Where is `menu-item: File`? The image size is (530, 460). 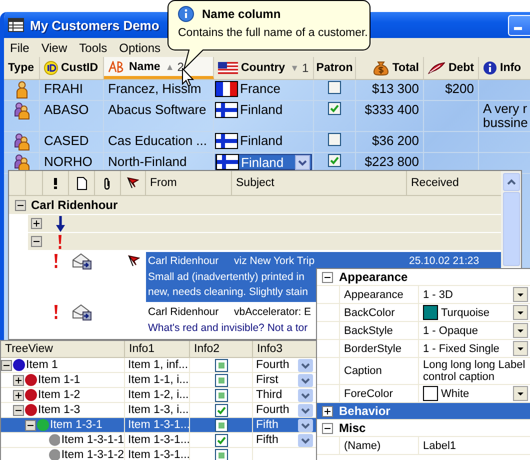
menu-item: File is located at coordinates (20, 47).